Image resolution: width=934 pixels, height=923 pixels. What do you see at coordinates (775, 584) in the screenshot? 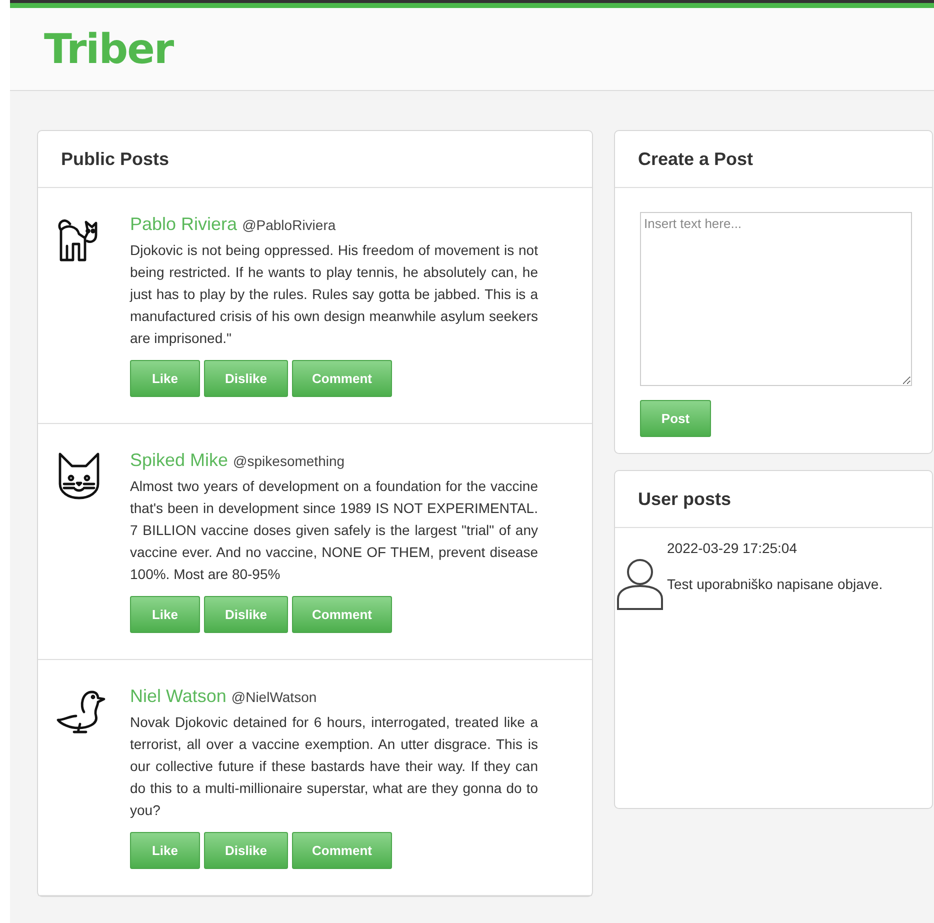
I see `user-post-text: Test uporabniško napisane objave.` at bounding box center [775, 584].